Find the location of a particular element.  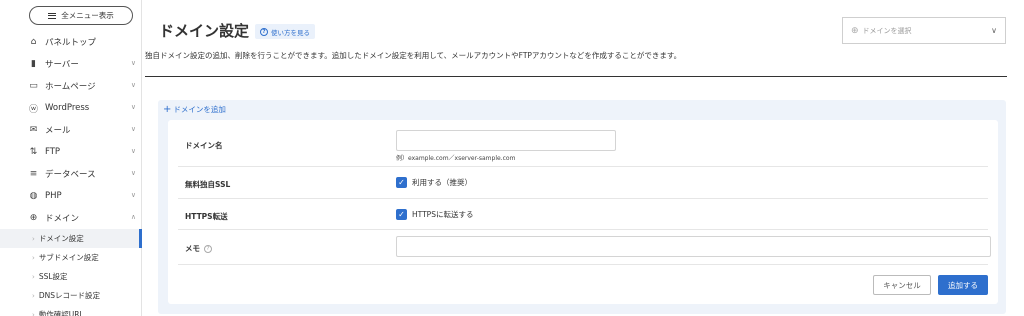

home-icon: ⌂ is located at coordinates (33, 42).